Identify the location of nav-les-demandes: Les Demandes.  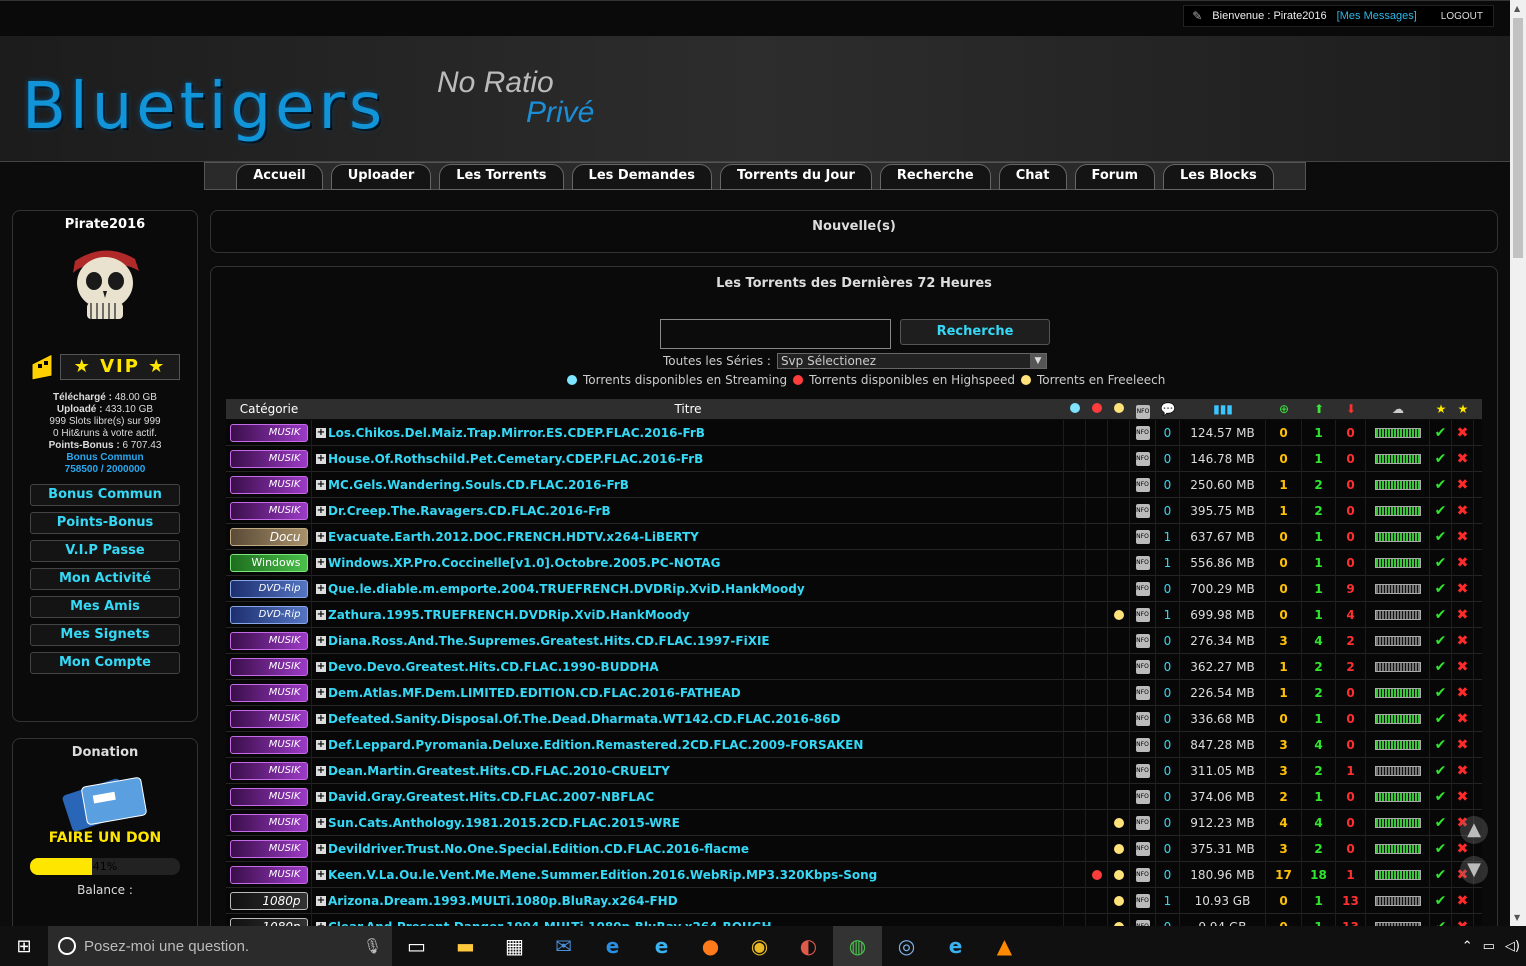
(641, 177).